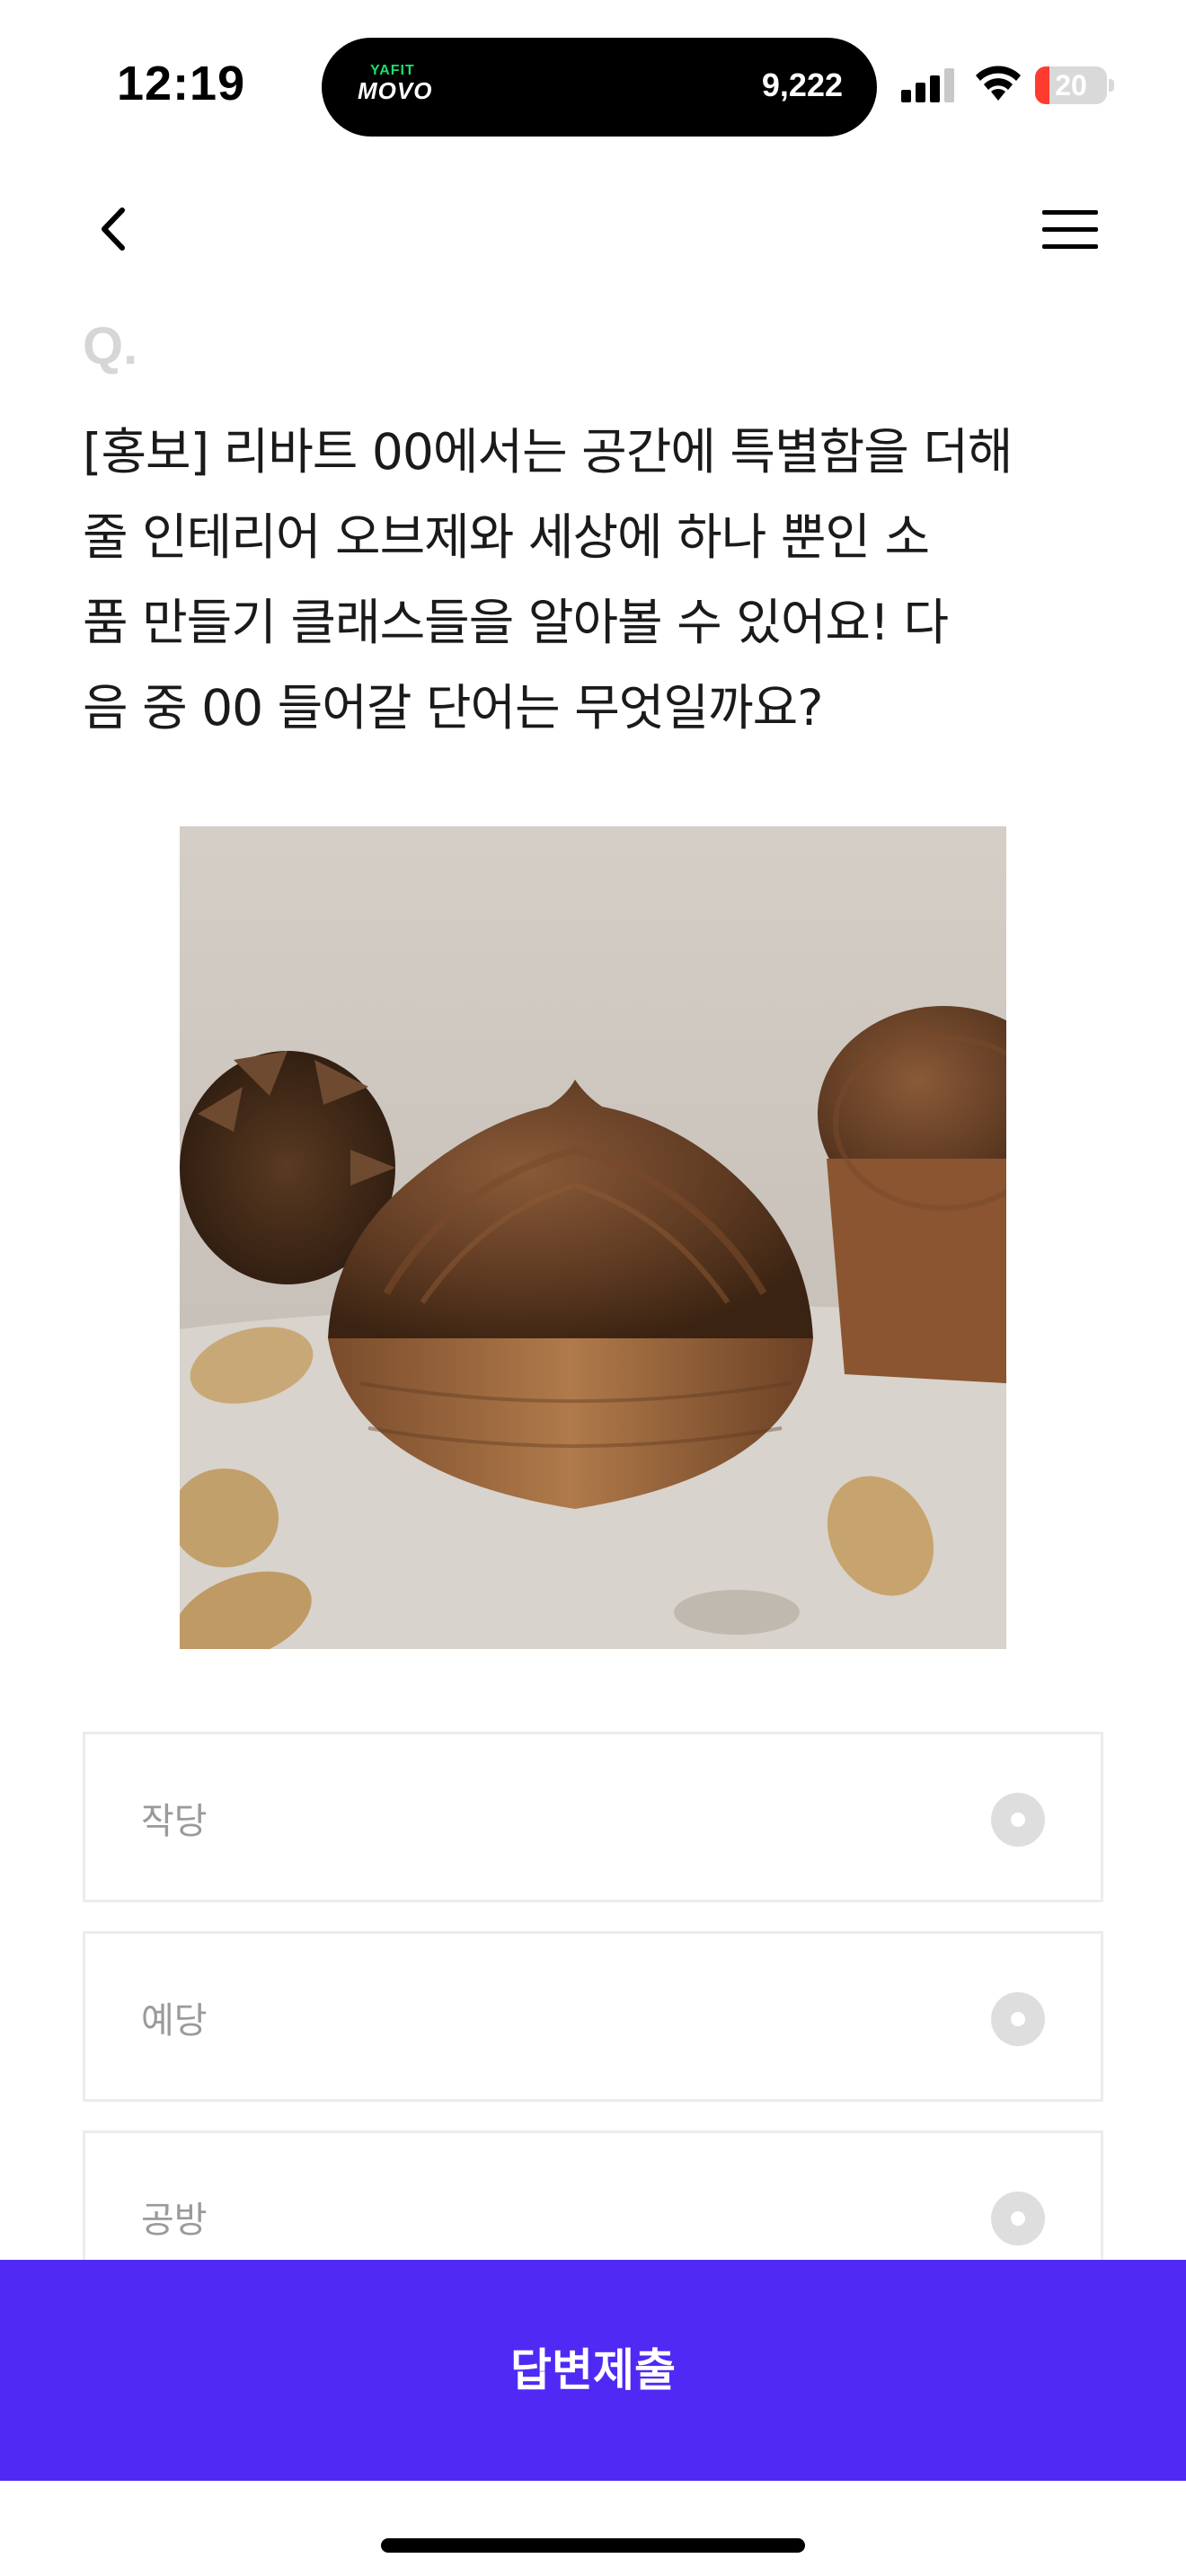 The height and width of the screenshot is (2576, 1186). Describe the element at coordinates (593, 2545) in the screenshot. I see `home-indicator` at that location.